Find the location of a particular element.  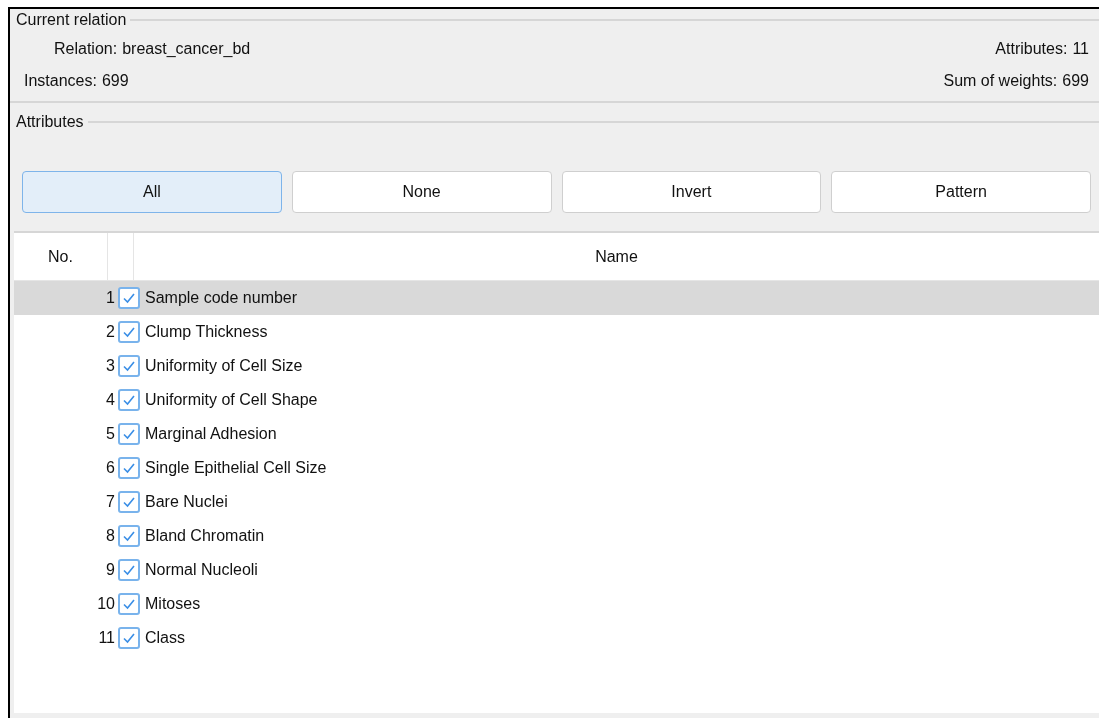

row-number: 2 is located at coordinates (110, 332).